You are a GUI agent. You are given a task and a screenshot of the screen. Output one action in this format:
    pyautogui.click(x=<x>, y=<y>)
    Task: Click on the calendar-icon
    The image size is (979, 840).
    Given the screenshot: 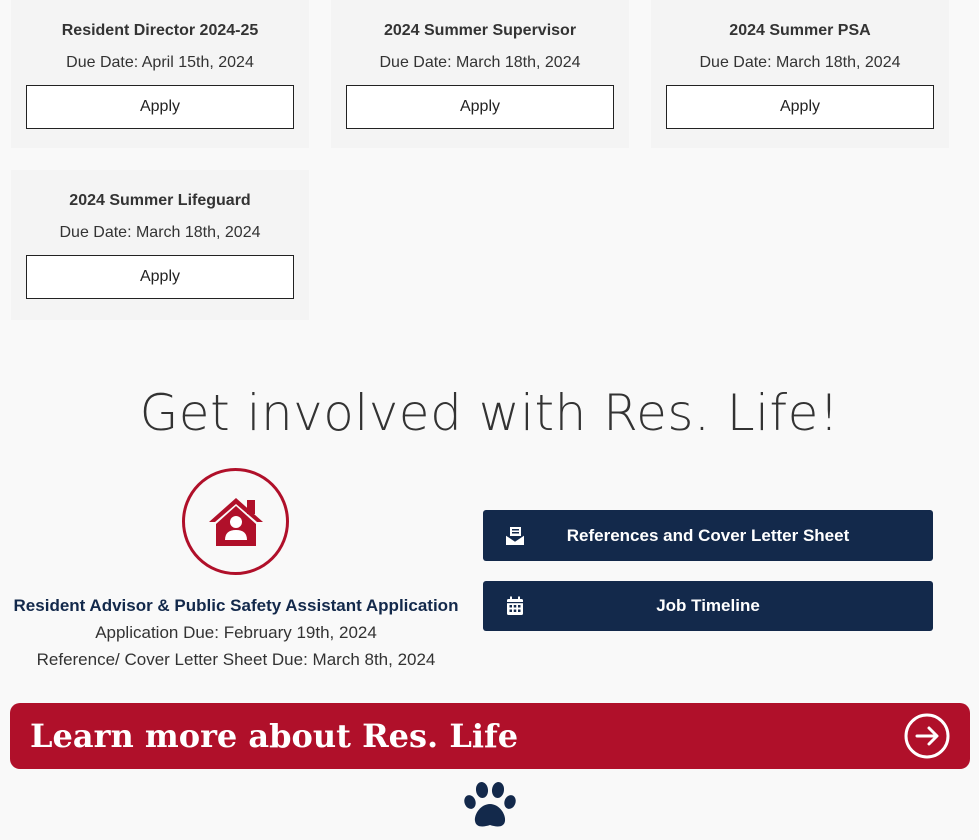 What is the action you would take?
    pyautogui.click(x=515, y=605)
    